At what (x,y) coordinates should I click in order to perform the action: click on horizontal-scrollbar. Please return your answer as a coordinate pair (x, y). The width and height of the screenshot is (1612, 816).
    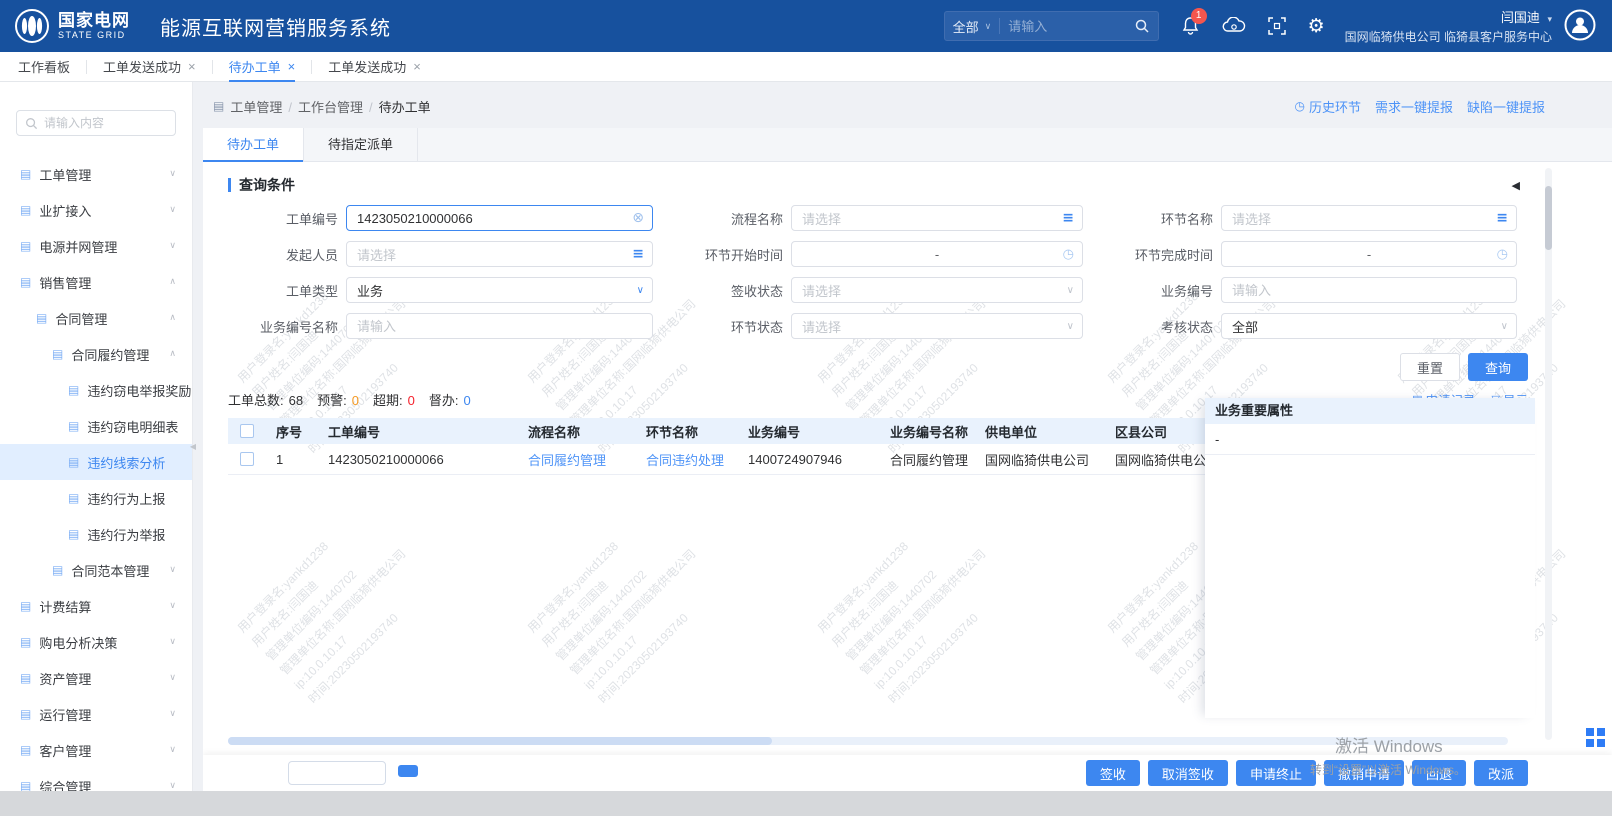
    Looking at the image, I should click on (868, 741).